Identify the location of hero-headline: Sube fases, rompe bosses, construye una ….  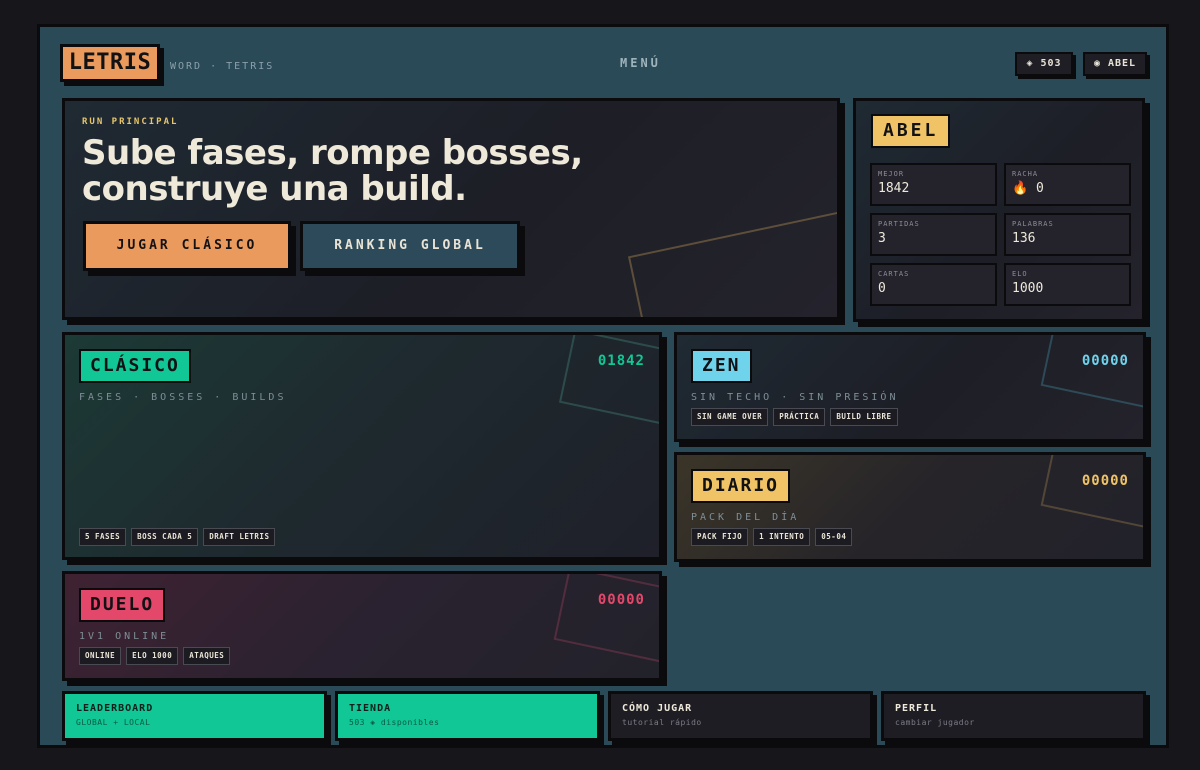
(332, 171).